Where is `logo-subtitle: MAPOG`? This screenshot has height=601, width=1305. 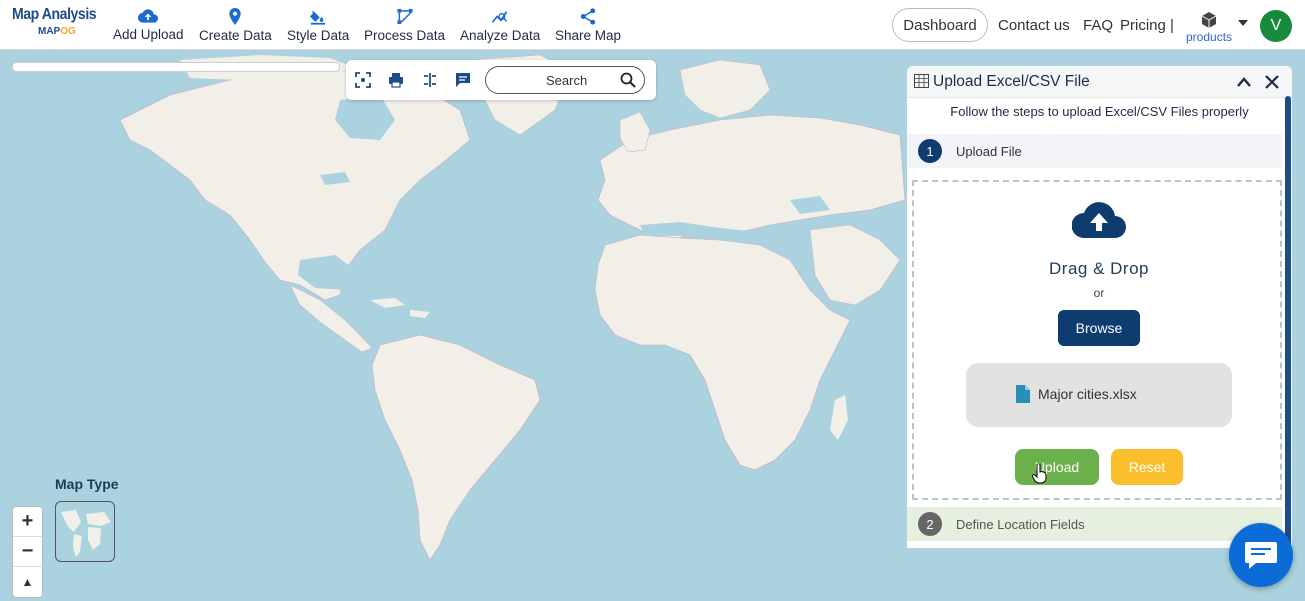
logo-subtitle: MAPOG is located at coordinates (57, 31).